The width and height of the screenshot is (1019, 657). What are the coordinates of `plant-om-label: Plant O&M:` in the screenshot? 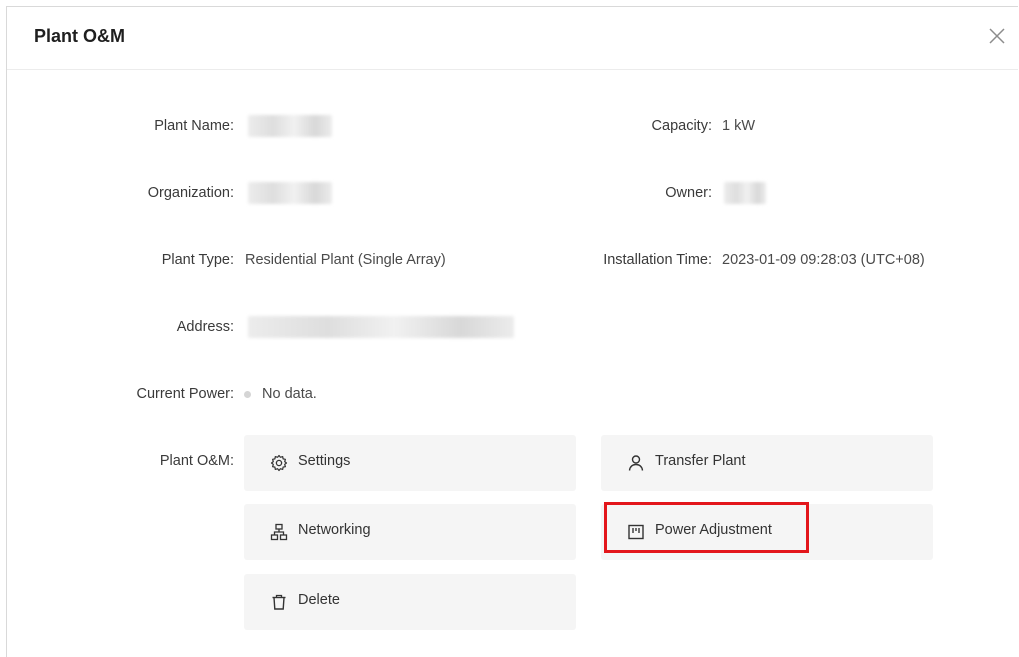 It's located at (196, 461).